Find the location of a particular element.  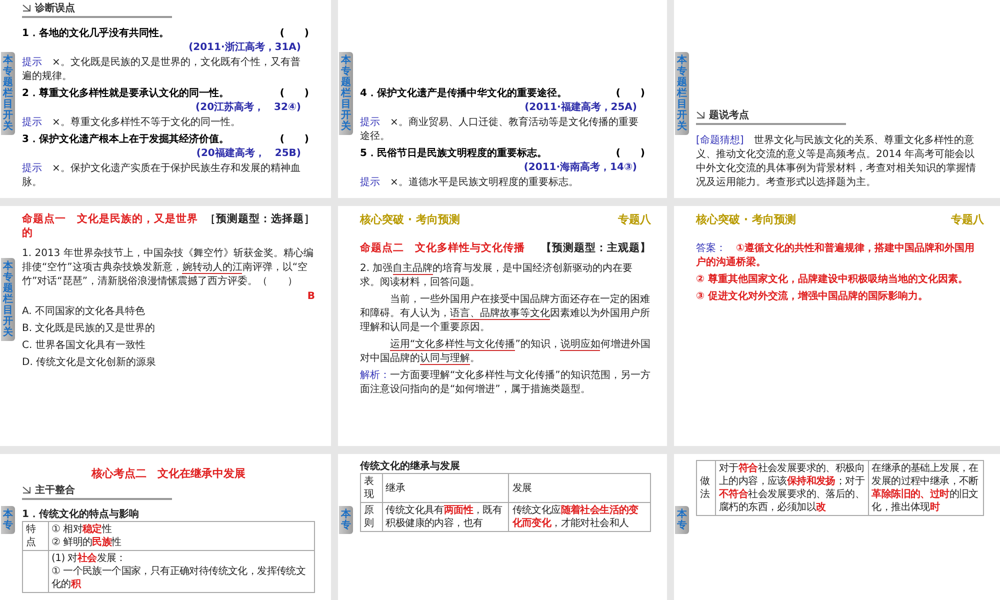

question-text: 3．保护文化遗产根本上在于发掘其经济价值。 is located at coordinates (125, 139).